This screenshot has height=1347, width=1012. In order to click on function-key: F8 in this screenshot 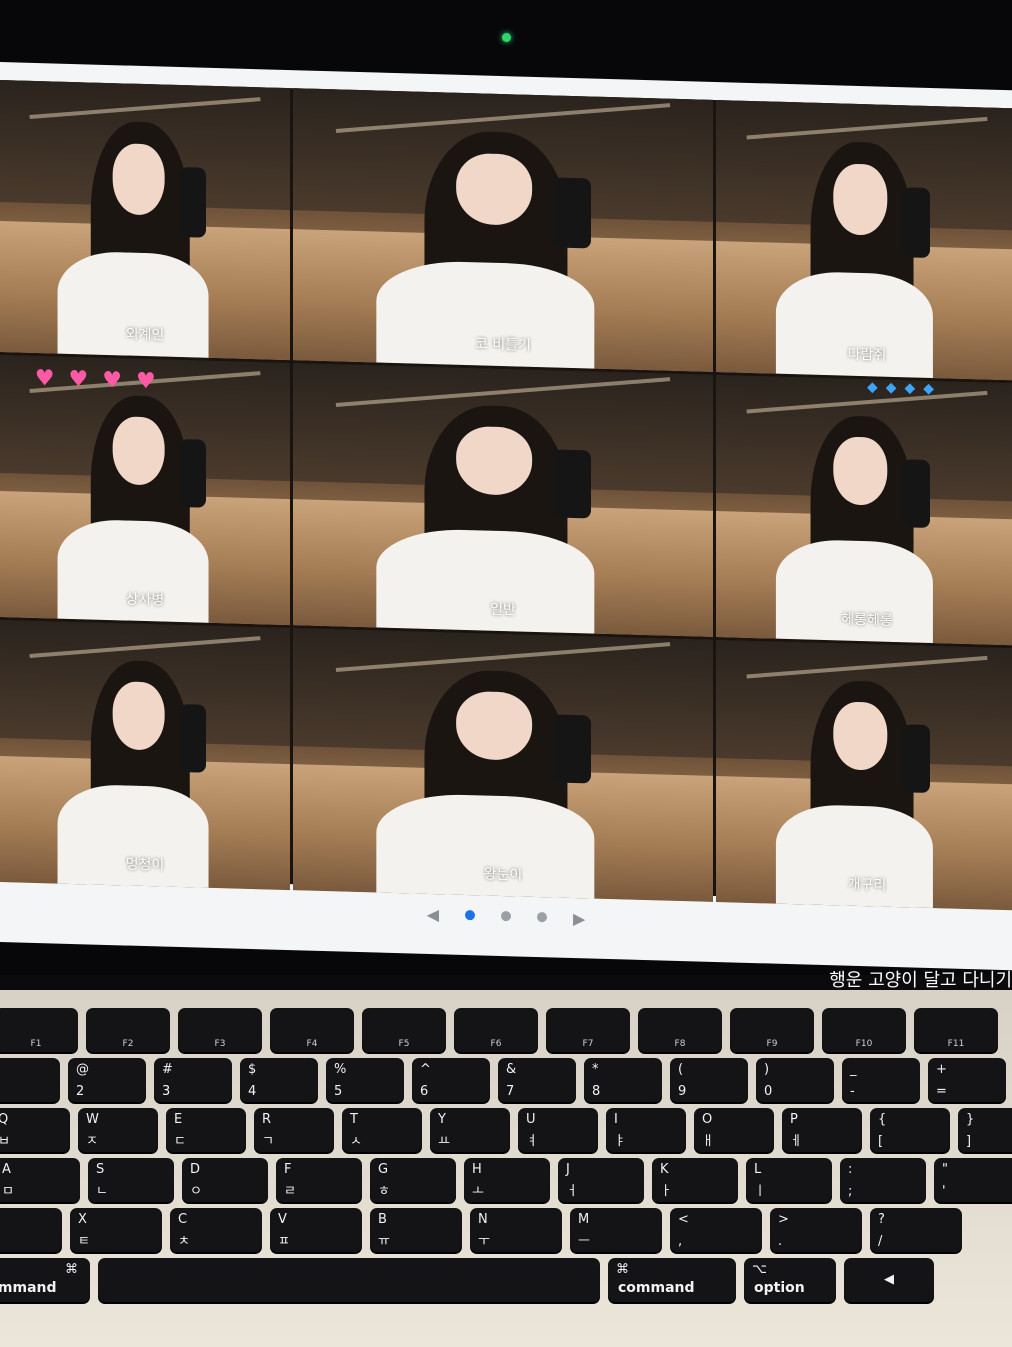, I will do `click(680, 1030)`.